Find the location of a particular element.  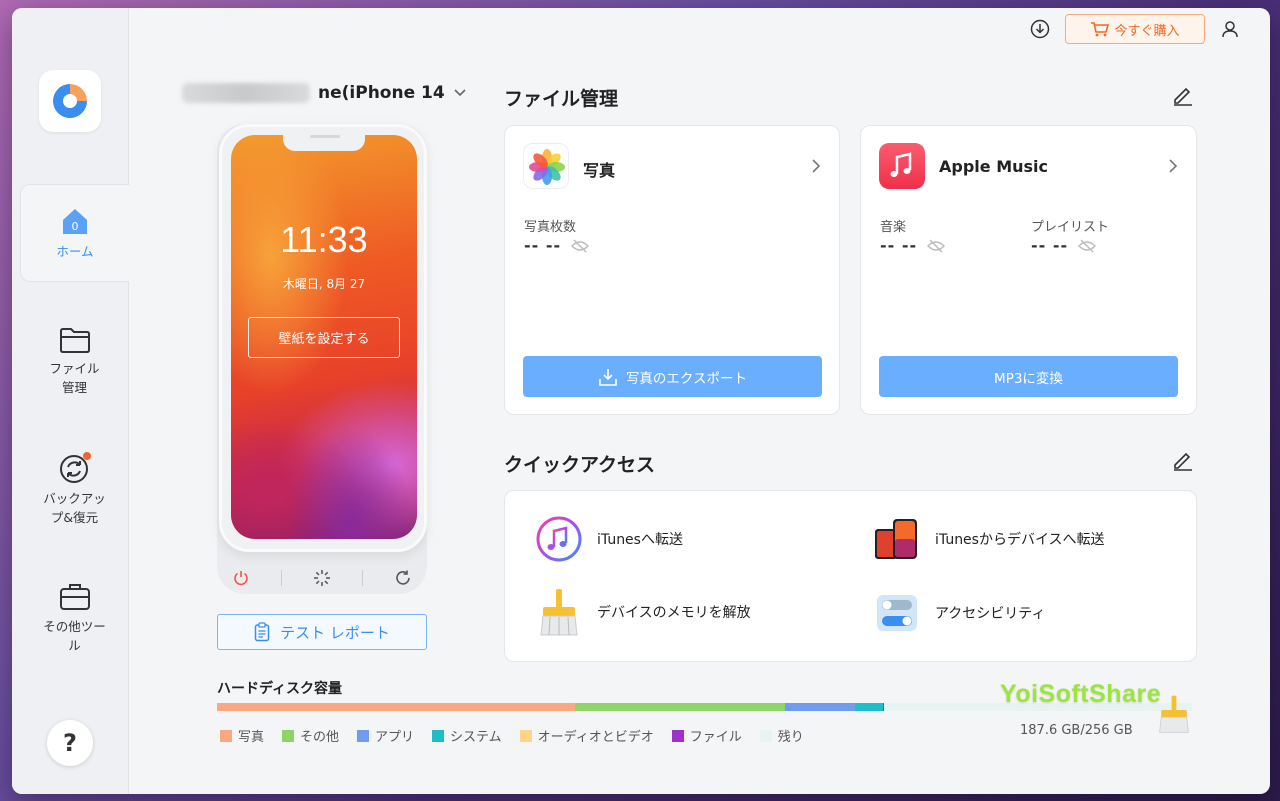

app-logo is located at coordinates (70, 101).